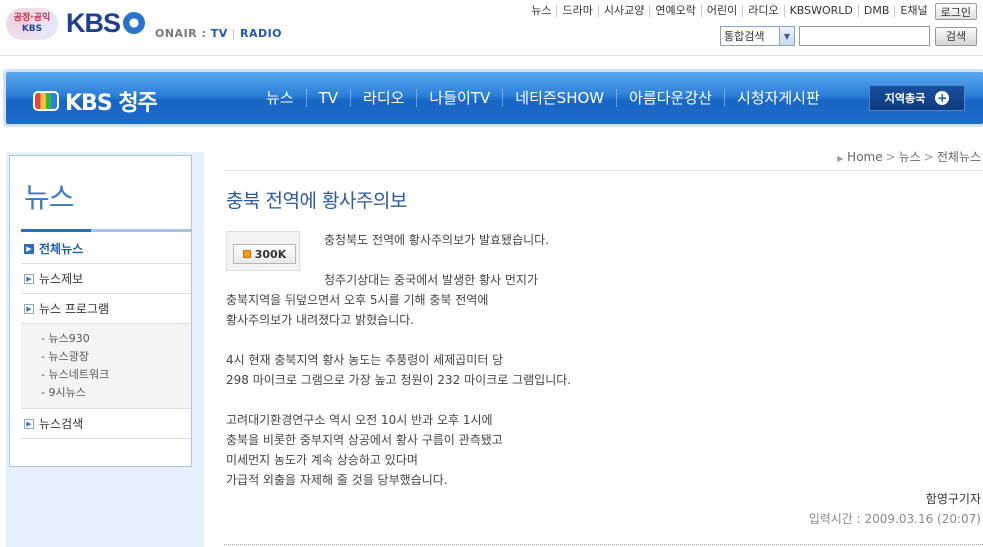  Describe the element at coordinates (322, 460) in the screenshot. I see `article-paragraph: 미세먼지 농도가 계속 상승하고 있다며` at that location.